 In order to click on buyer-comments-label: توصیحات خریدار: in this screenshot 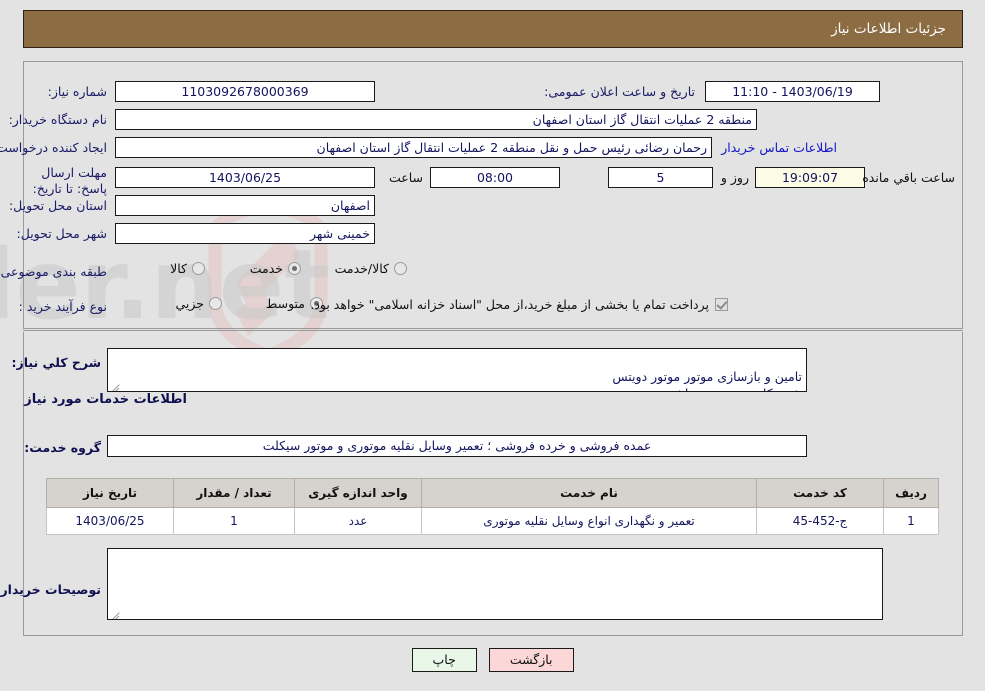, I will do `click(50, 589)`.